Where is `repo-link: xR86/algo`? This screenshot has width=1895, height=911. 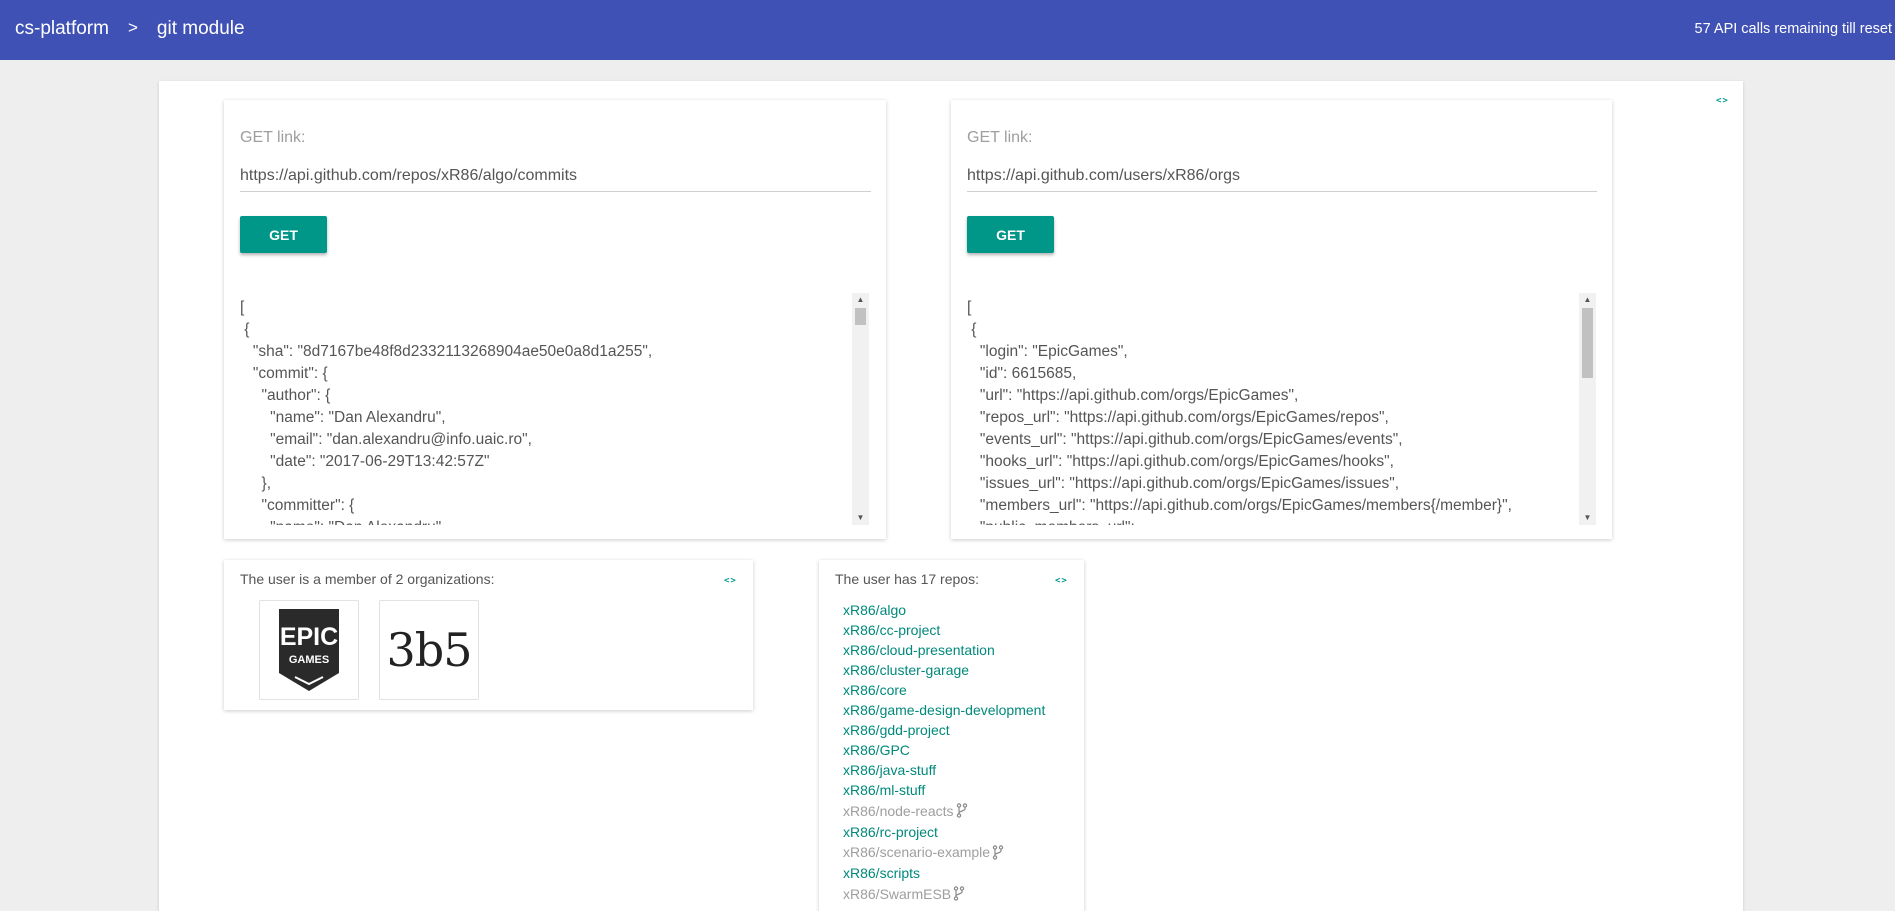 repo-link: xR86/algo is located at coordinates (944, 610).